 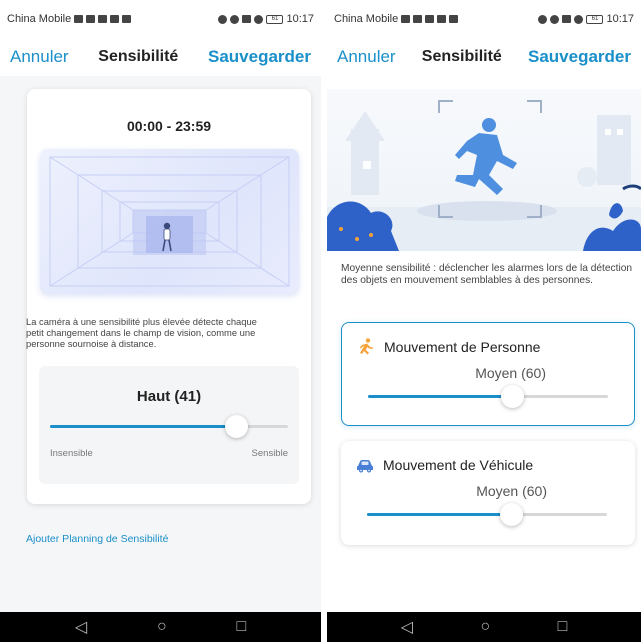 I want to click on vehicle-motion-card: Mouvement de Véhicule Moyen (60), so click(x=488, y=493).